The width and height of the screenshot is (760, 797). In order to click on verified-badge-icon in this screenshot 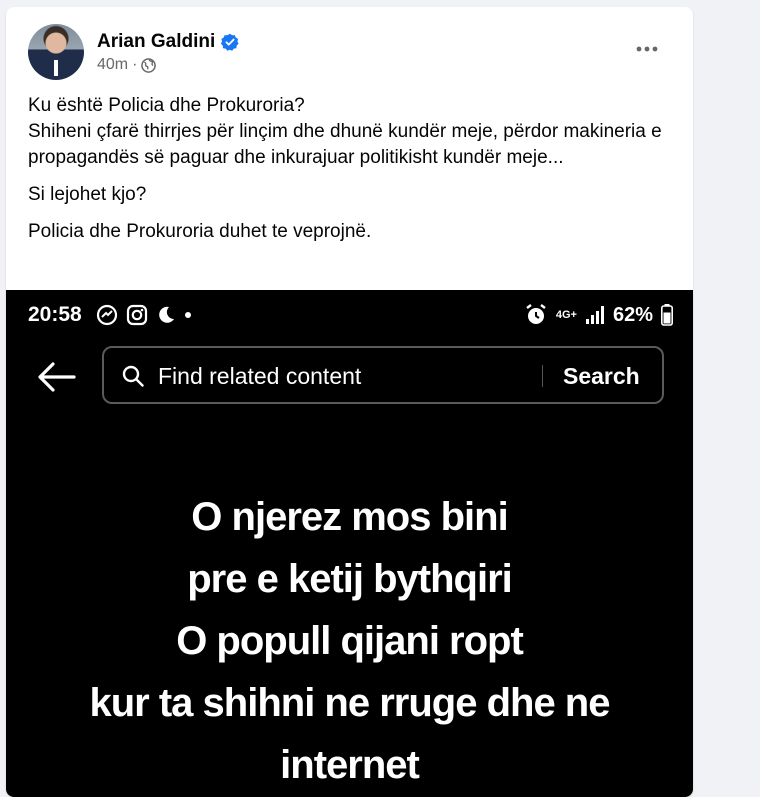, I will do `click(230, 42)`.